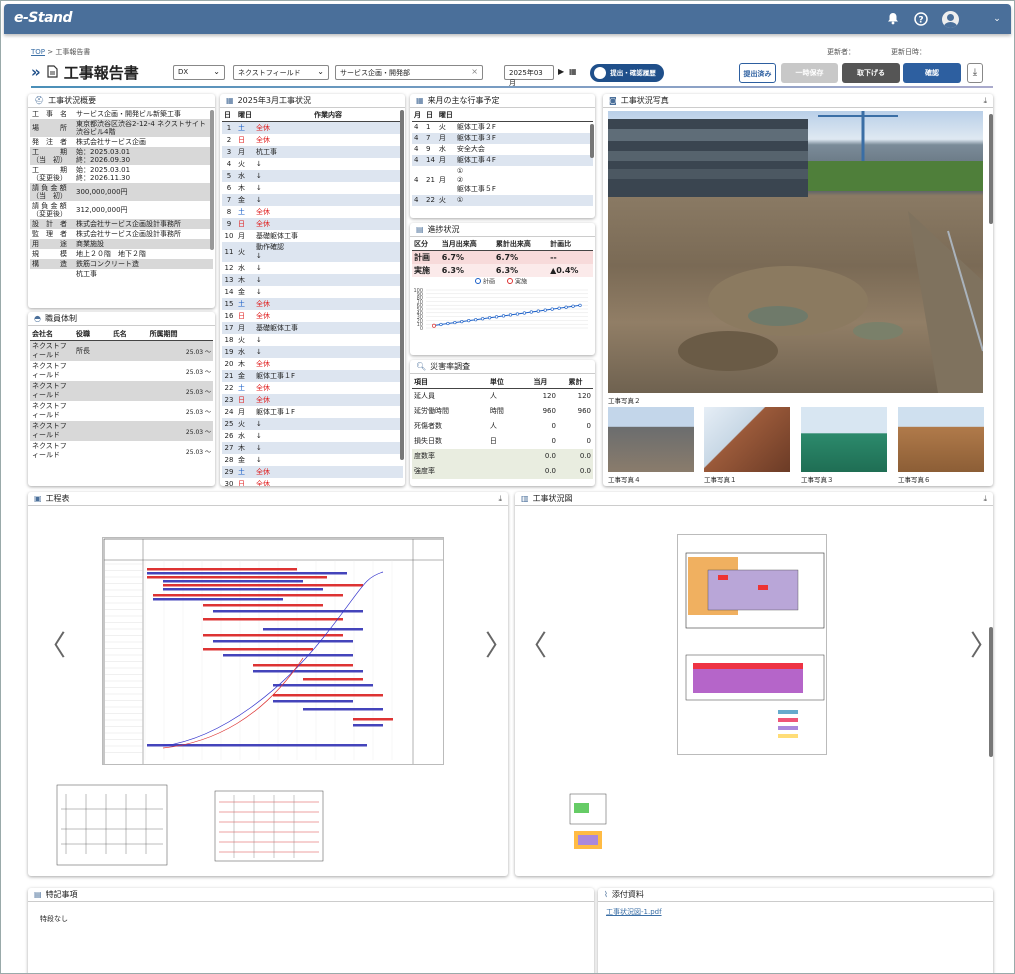  What do you see at coordinates (241, 364) in the screenshot?
I see `march-weekday: 木` at bounding box center [241, 364].